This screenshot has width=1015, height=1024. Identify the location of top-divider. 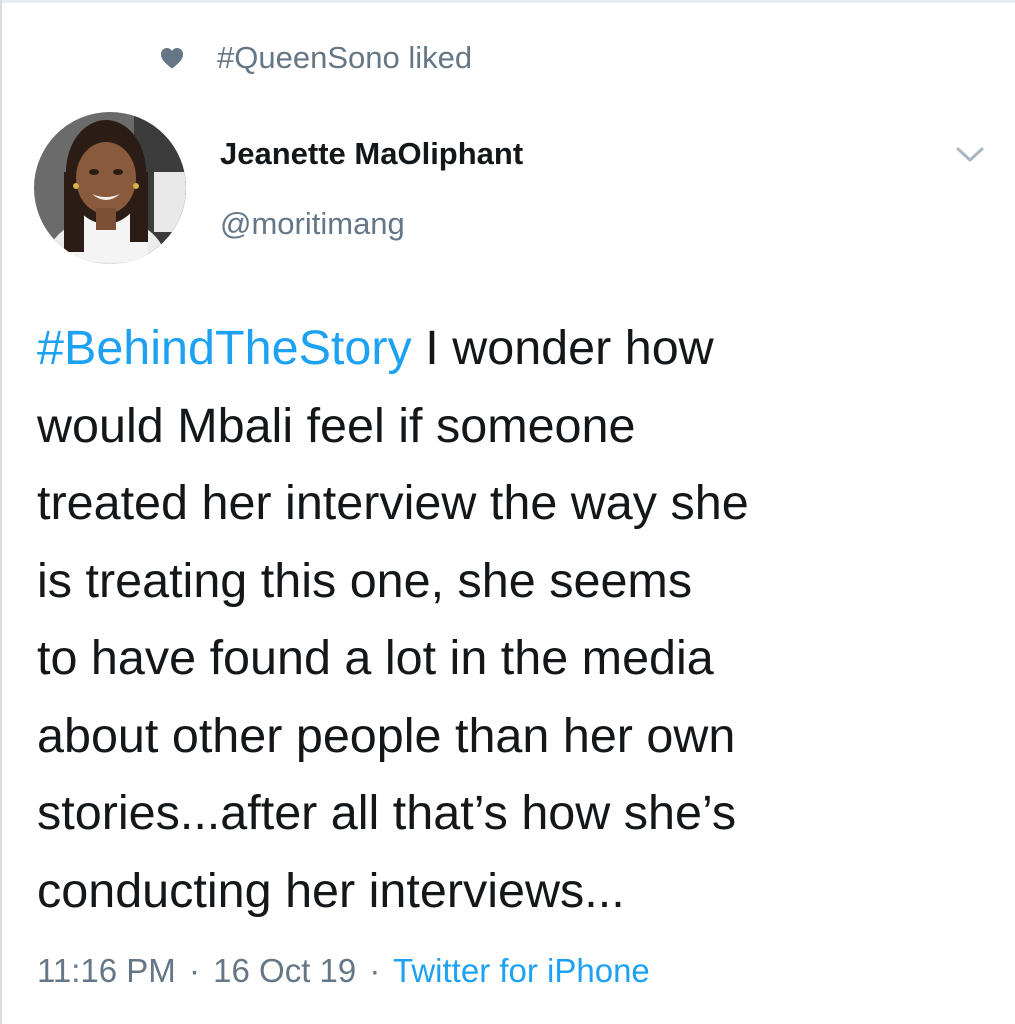
(507, 1).